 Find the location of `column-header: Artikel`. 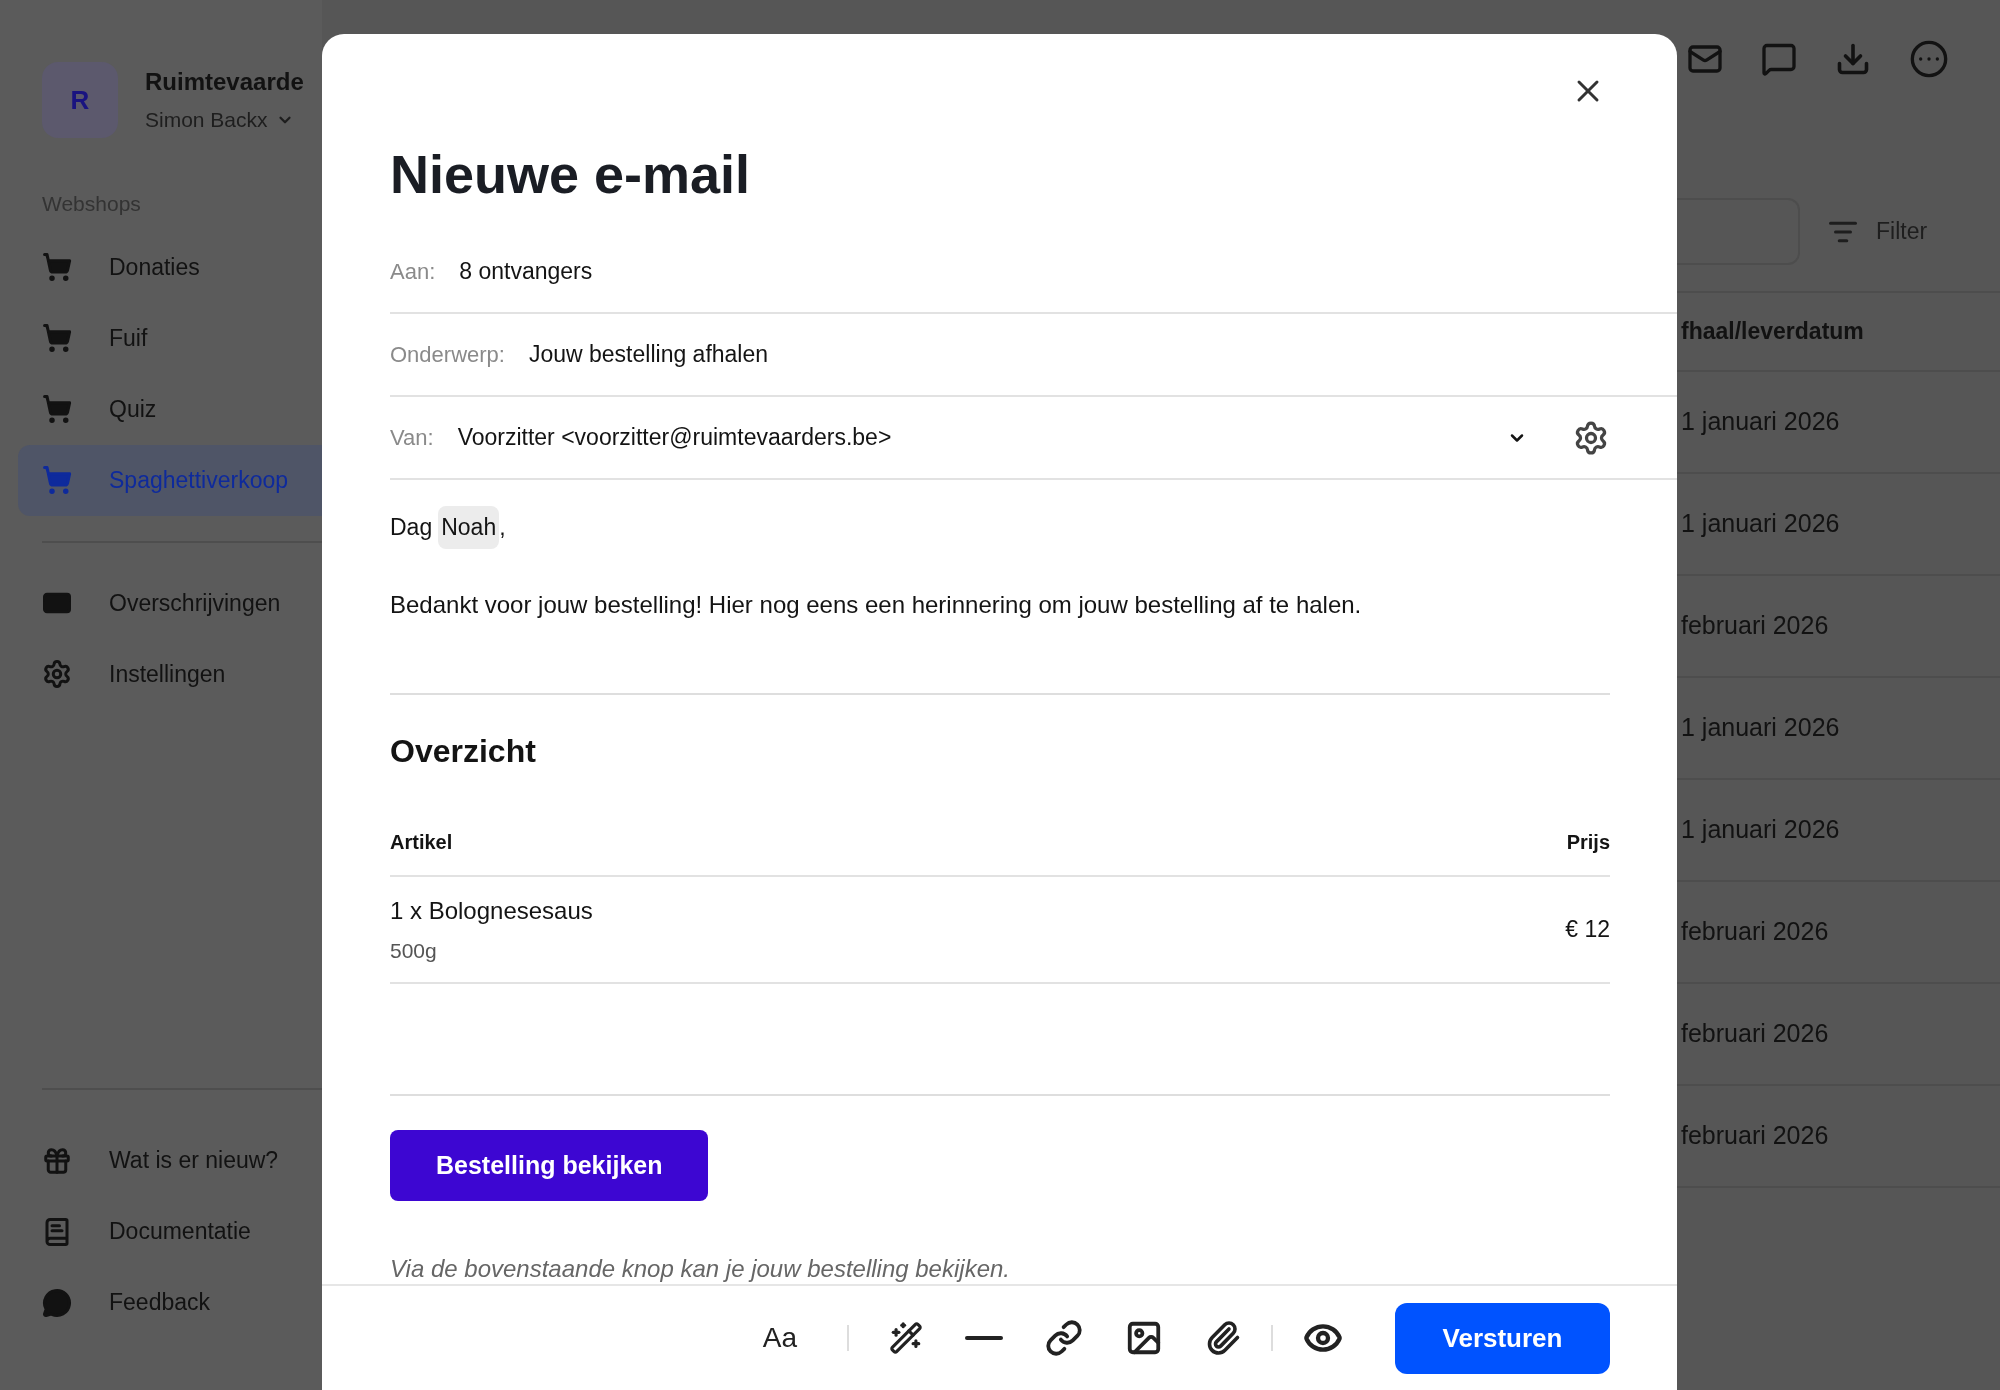

column-header: Artikel is located at coordinates (421, 842).